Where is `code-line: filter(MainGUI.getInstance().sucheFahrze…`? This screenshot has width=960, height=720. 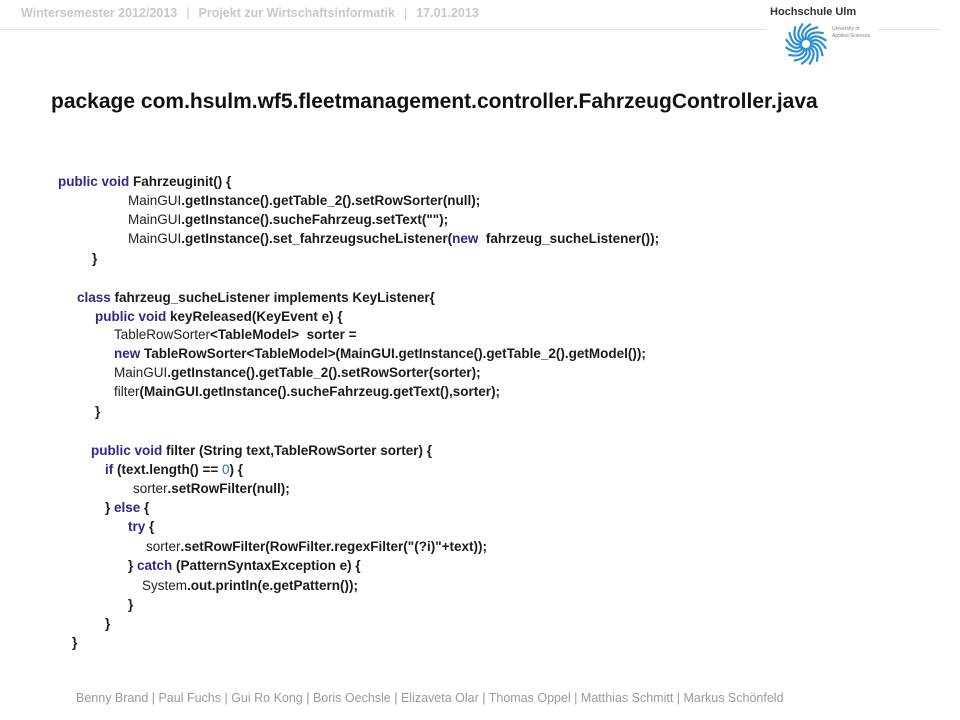
code-line: filter(MainGUI.getInstance().sucheFahrze… is located at coordinates (307, 391).